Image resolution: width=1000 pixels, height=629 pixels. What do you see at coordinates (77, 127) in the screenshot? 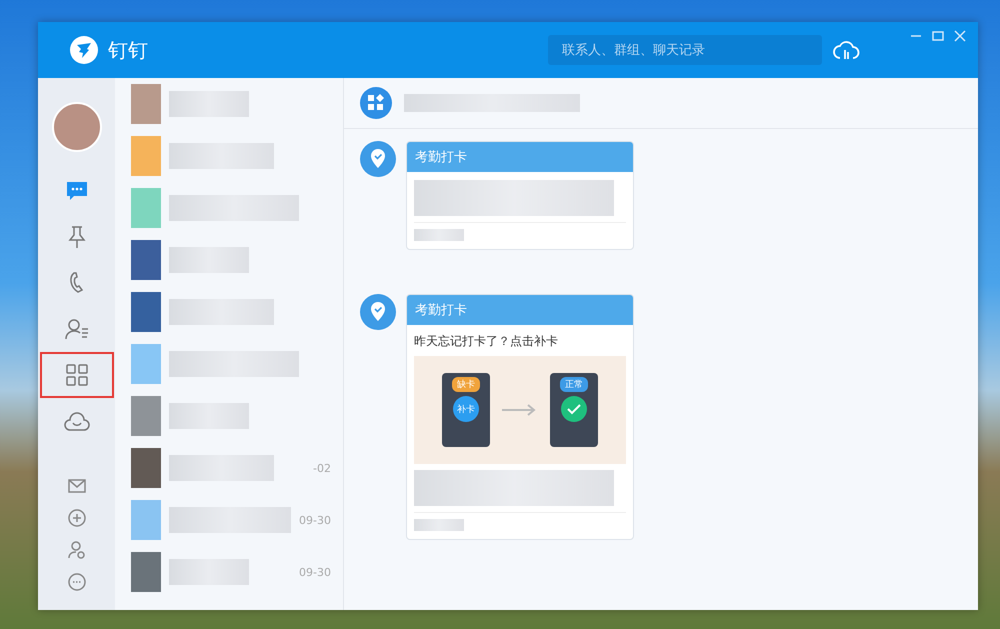
I see `avatar` at bounding box center [77, 127].